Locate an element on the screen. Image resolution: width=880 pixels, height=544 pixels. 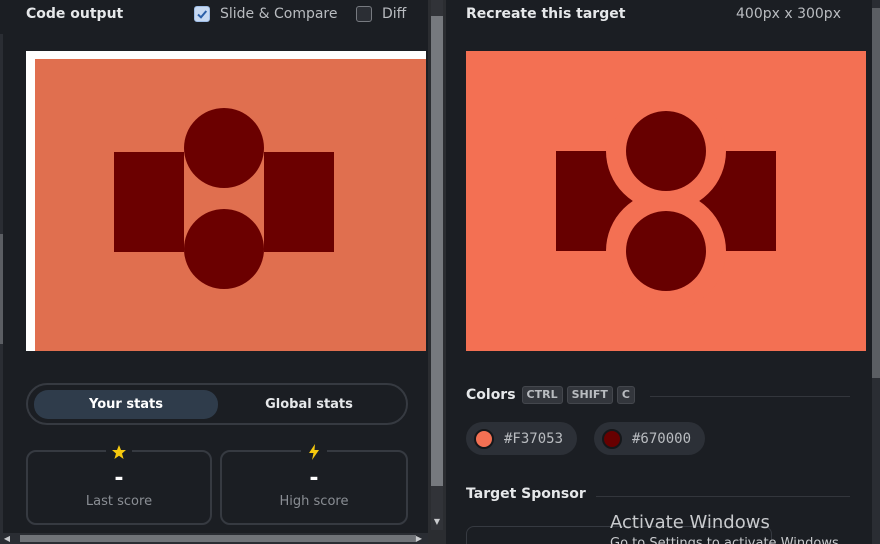
sponsor-divider is located at coordinates (723, 496).